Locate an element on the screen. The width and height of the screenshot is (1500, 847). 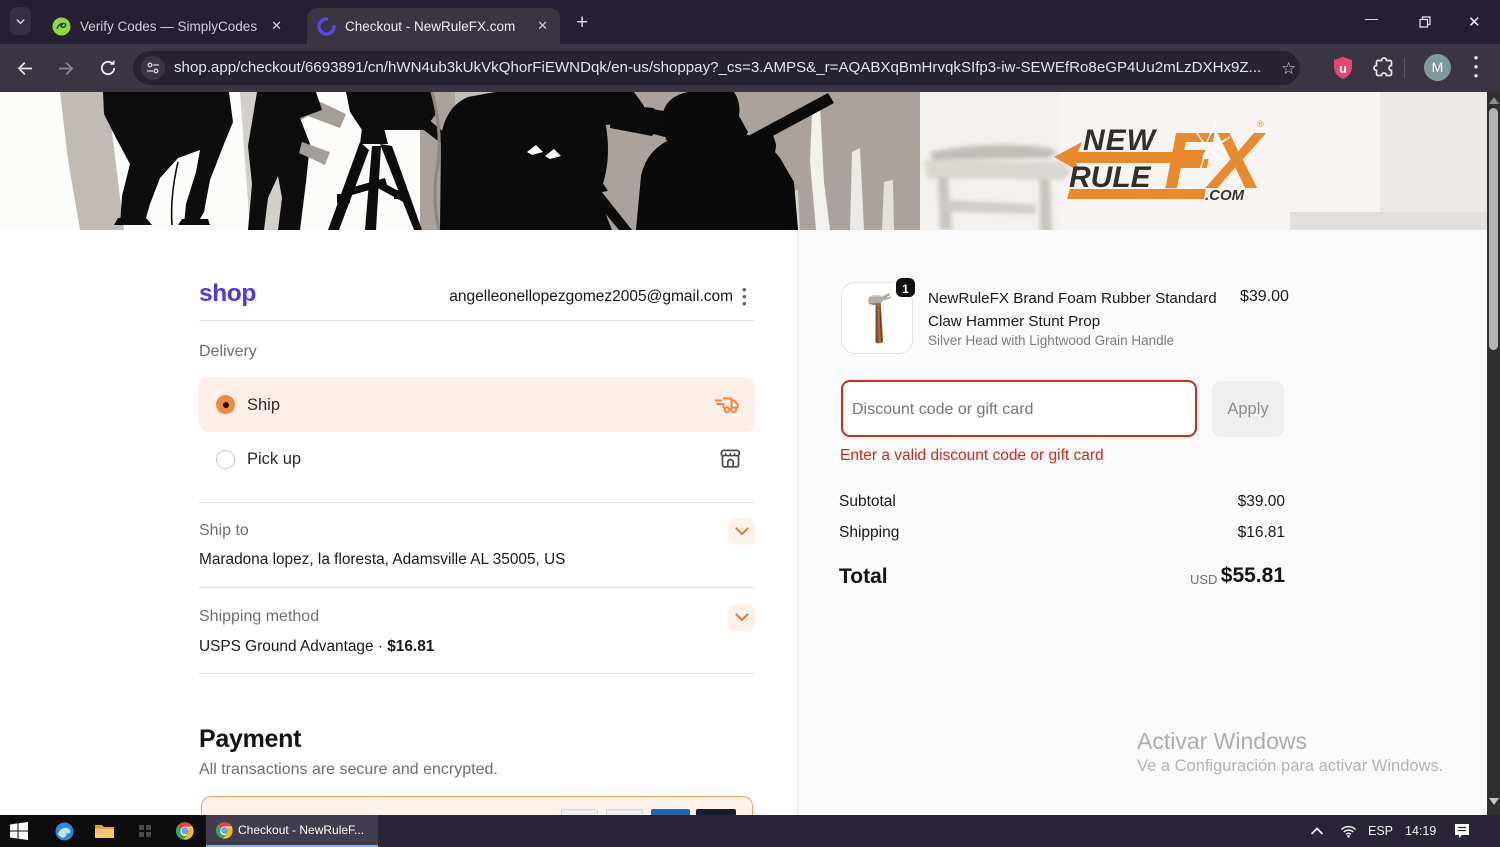
svg-text: .COM is located at coordinates (1225, 195).